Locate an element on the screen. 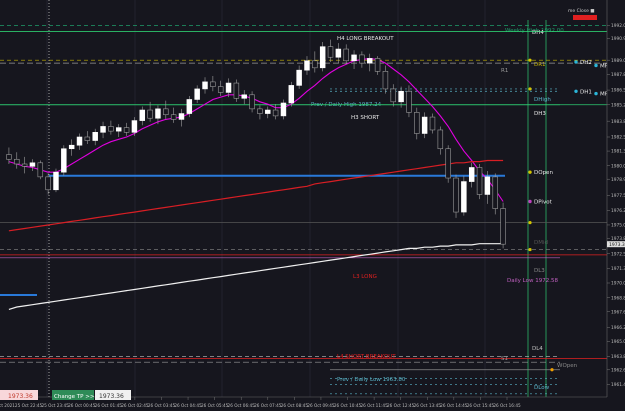 The height and width of the screenshot is (411, 625). price-tick-label: 1965.05 is located at coordinates (618, 342).